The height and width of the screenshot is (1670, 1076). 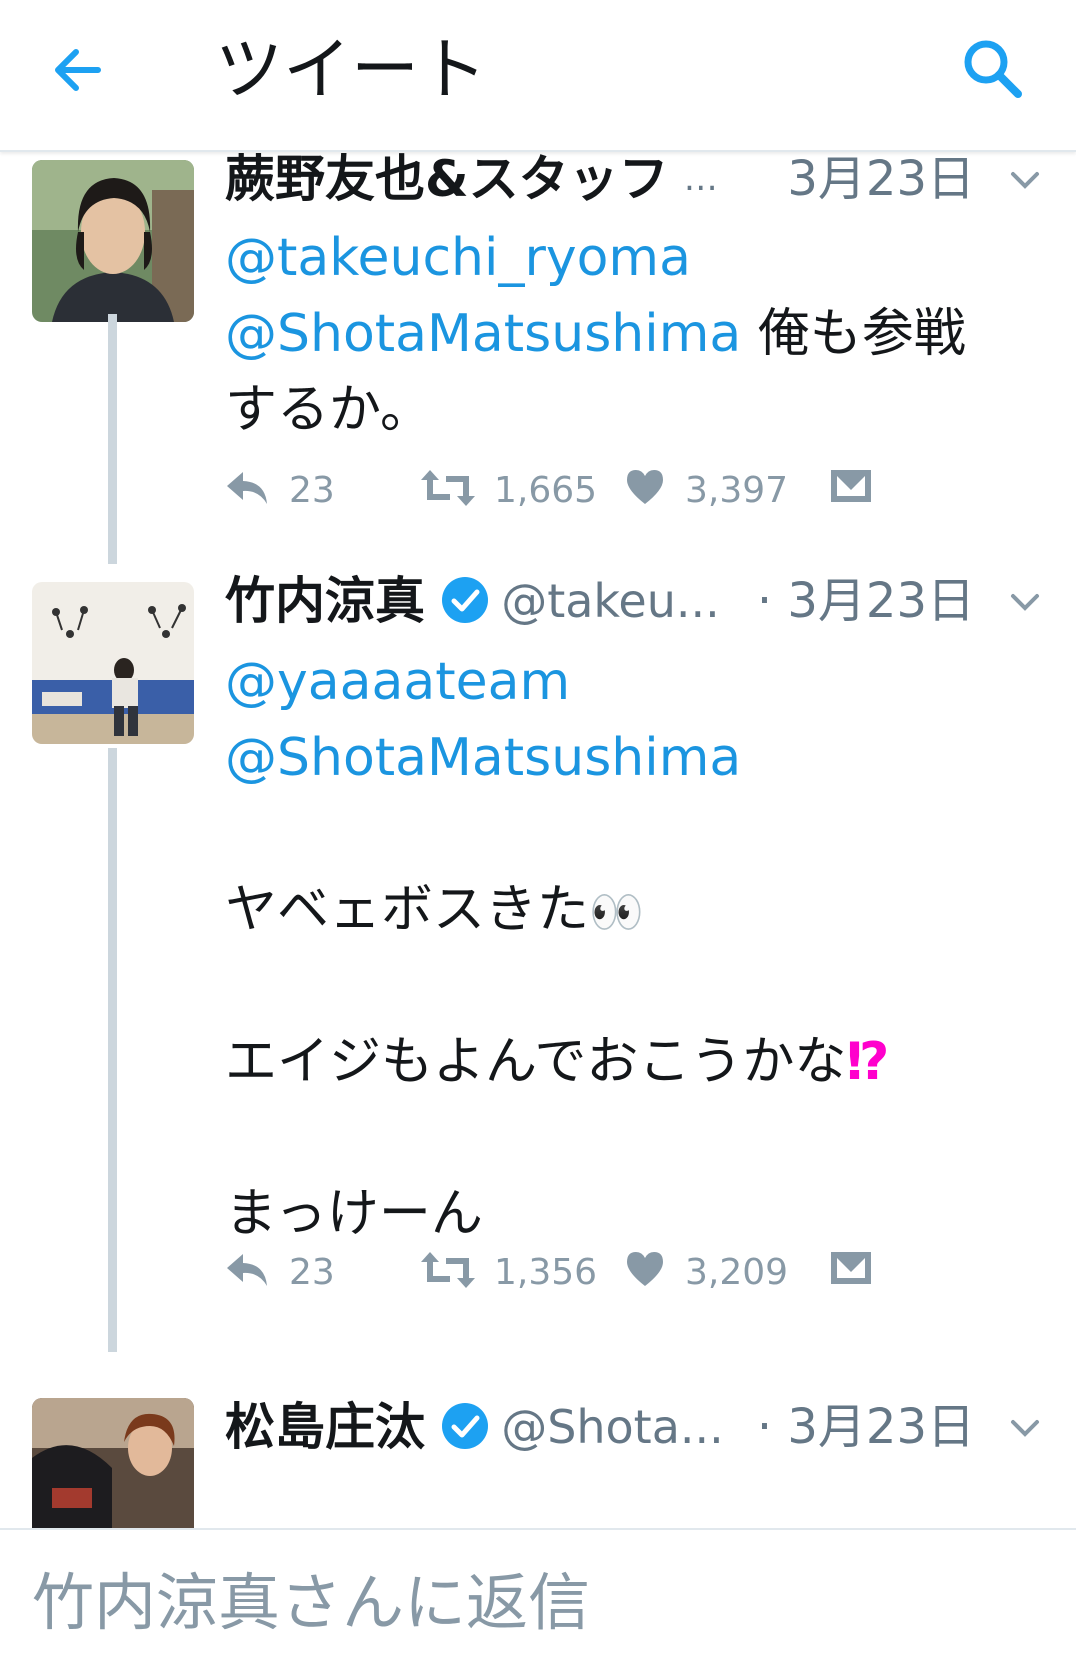 I want to click on tweet-header: 松島庄汰 @Shota... · 3月23日, so click(x=635, y=1427).